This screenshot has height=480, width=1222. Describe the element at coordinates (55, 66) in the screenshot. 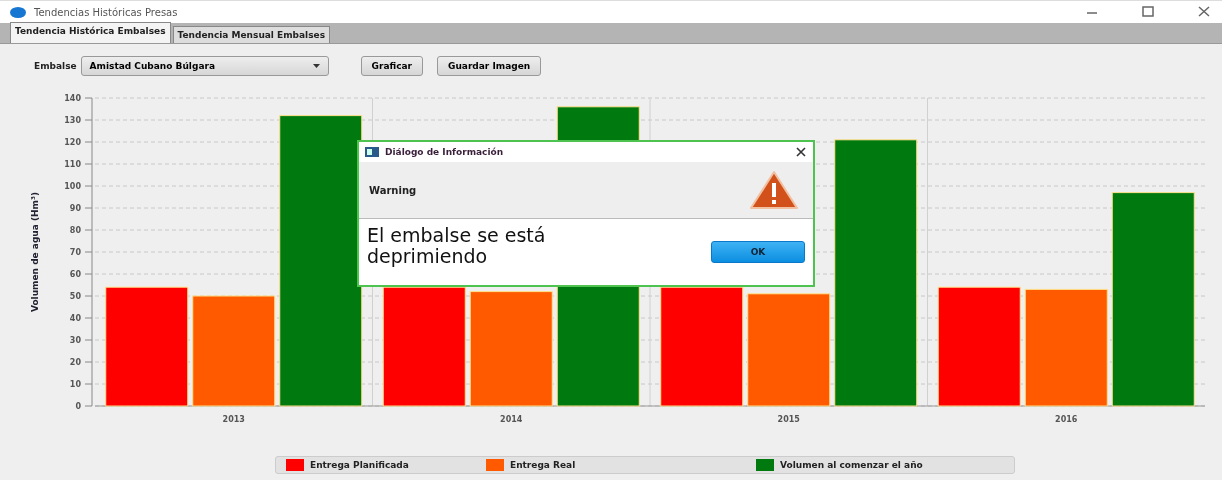

I see `field-label: Embalse` at that location.